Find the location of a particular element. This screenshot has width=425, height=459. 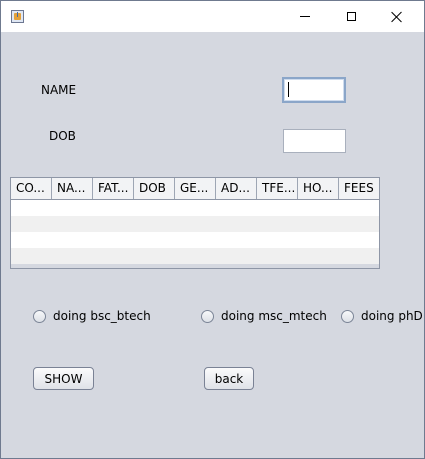

show-button: SHOW is located at coordinates (63, 378).